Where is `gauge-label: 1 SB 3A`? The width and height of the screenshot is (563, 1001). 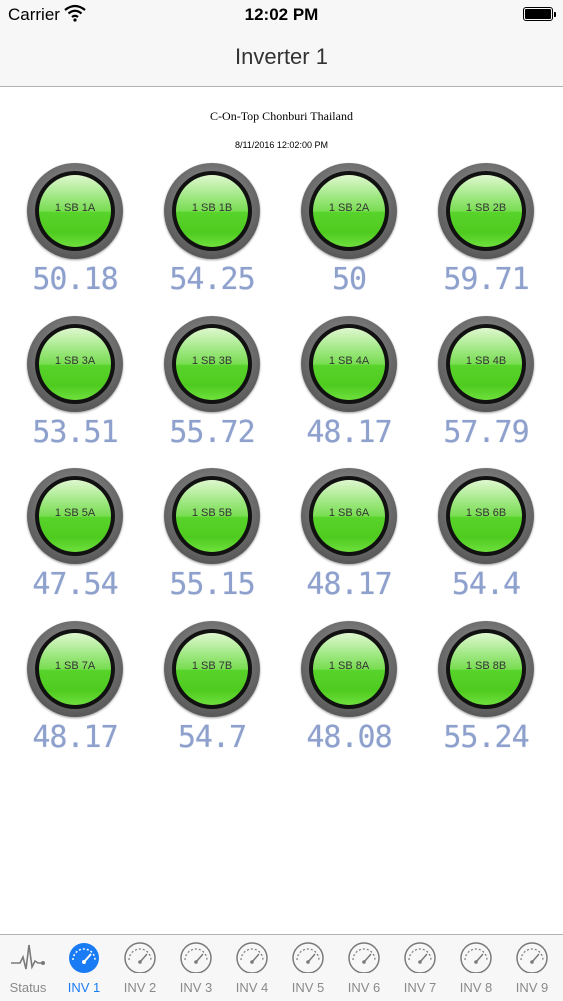 gauge-label: 1 SB 3A is located at coordinates (75, 361).